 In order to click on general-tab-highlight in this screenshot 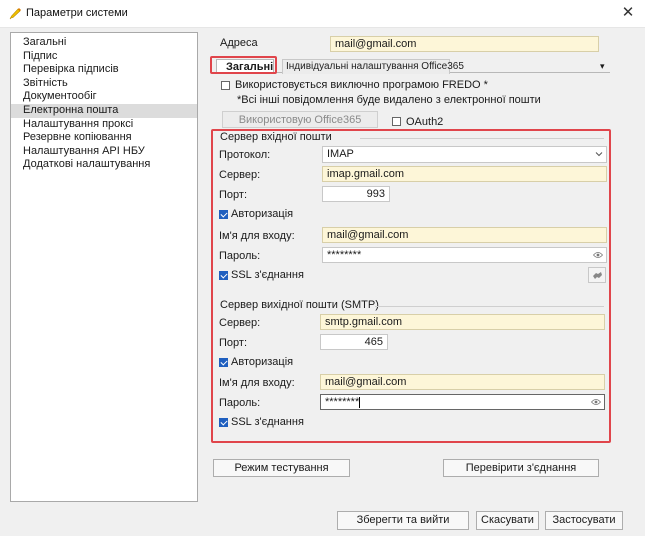, I will do `click(243, 65)`.